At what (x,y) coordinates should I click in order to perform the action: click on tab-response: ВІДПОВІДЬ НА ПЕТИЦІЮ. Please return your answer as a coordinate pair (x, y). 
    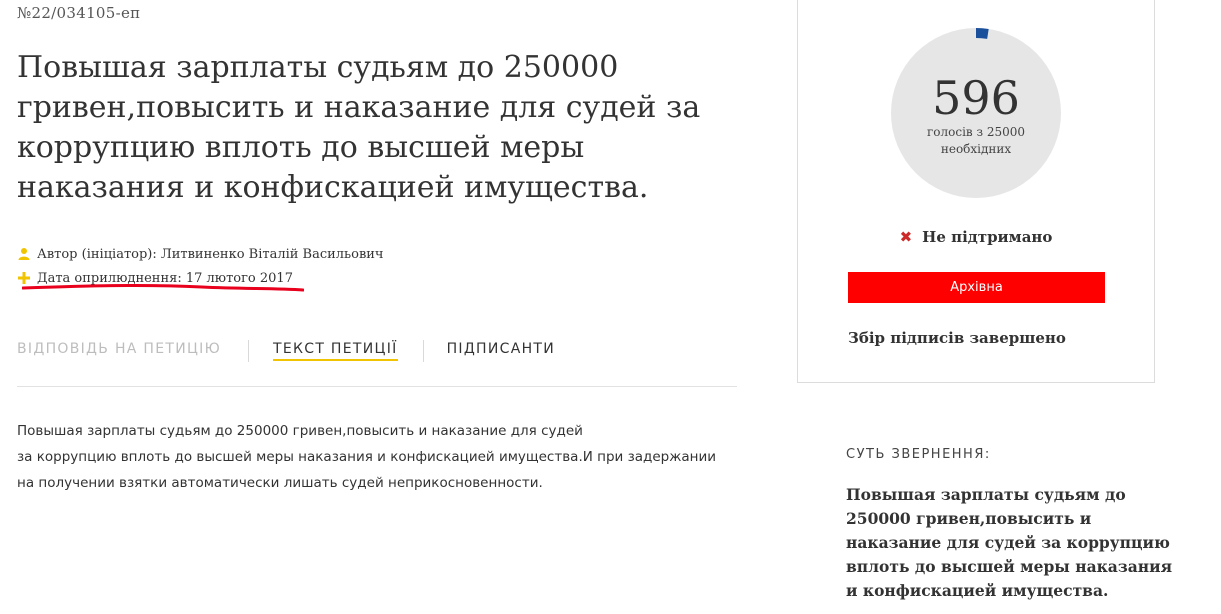
    Looking at the image, I should click on (132, 348).